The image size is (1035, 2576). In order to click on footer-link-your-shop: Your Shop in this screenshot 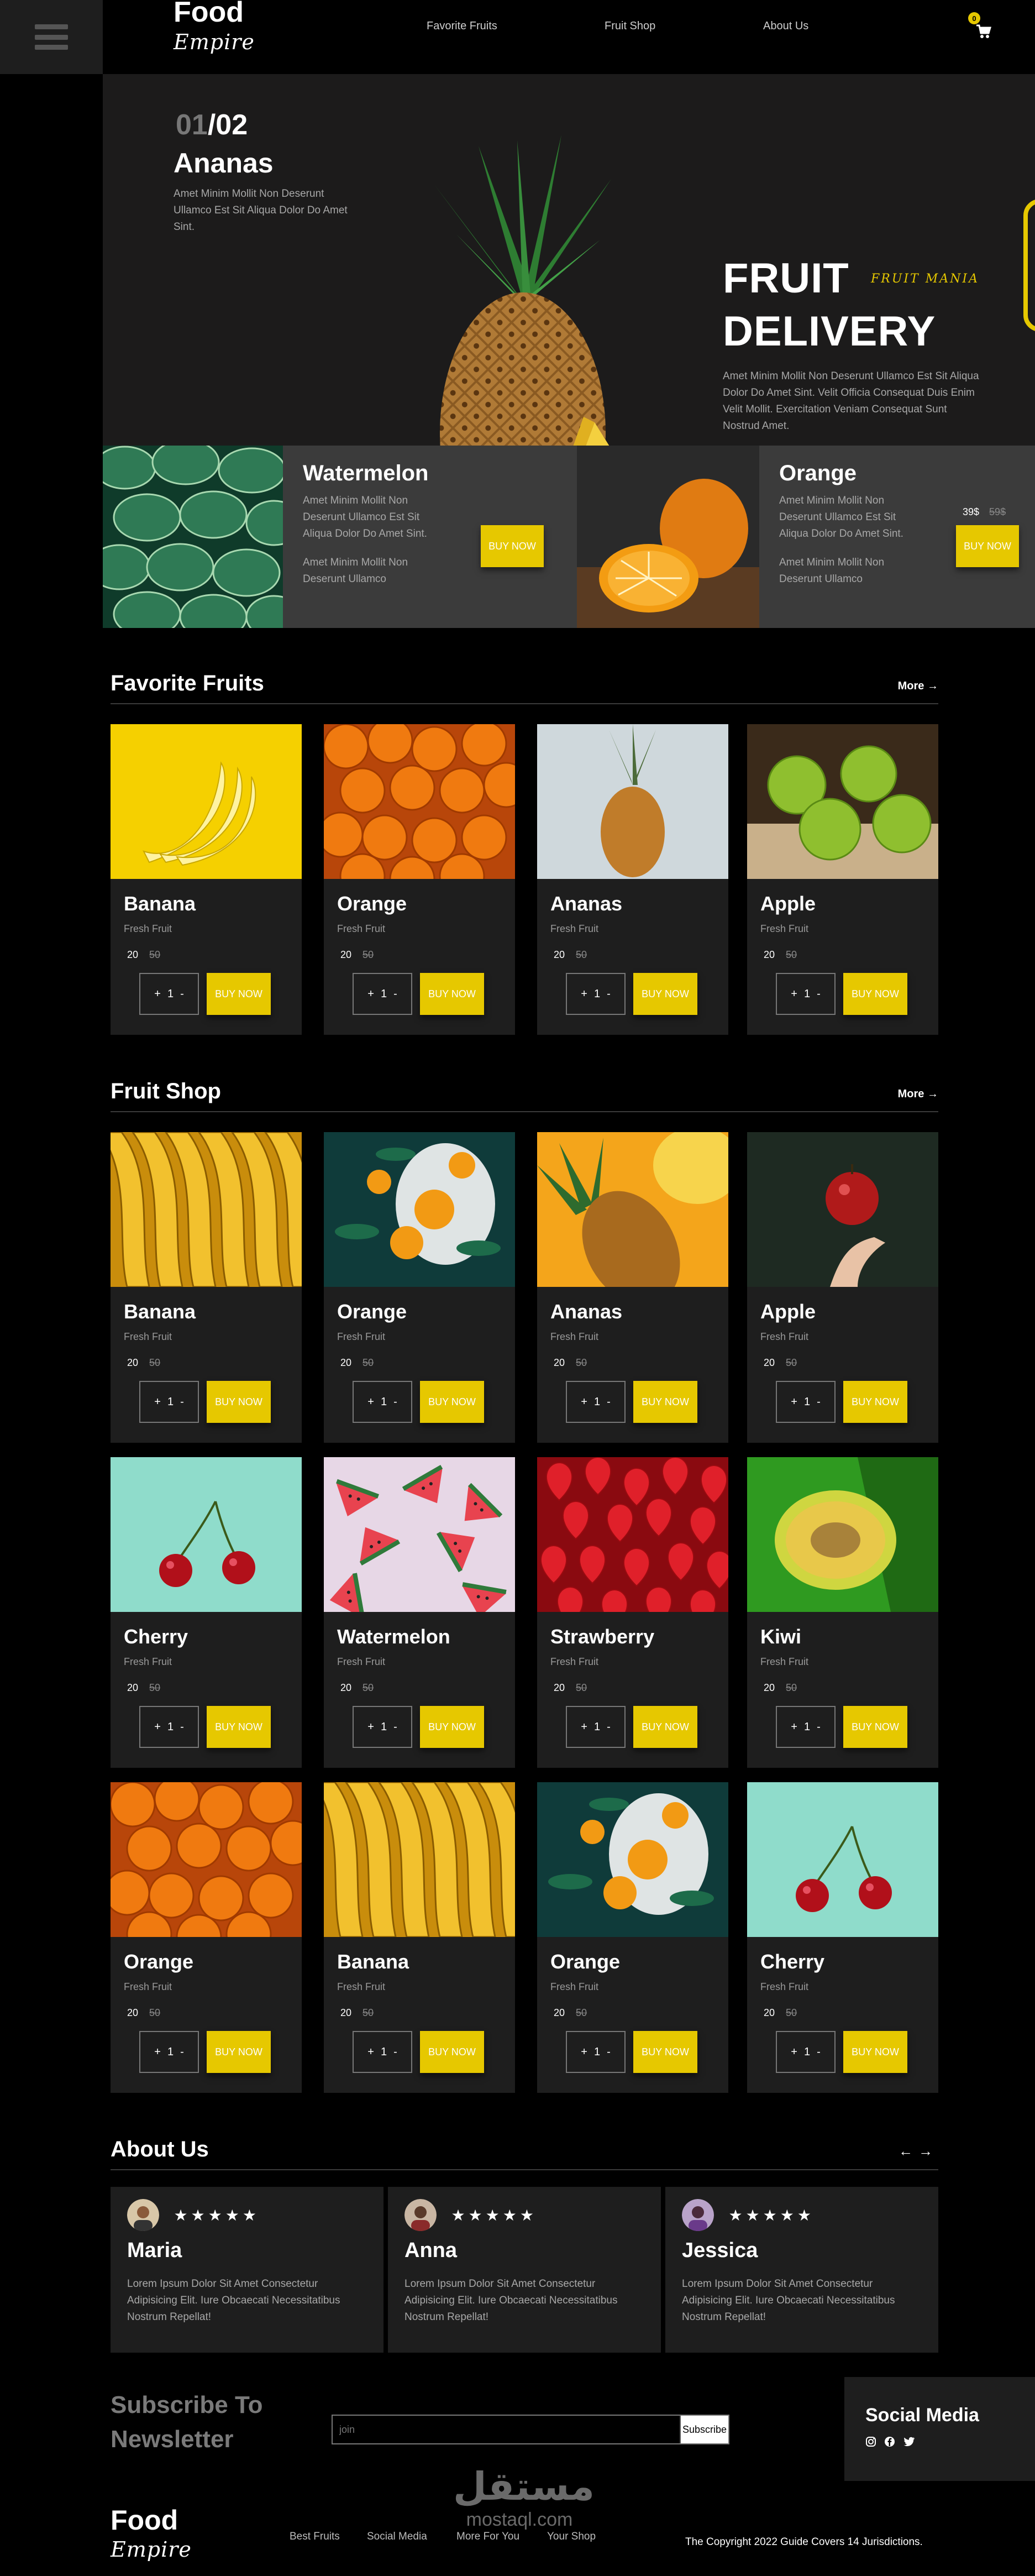, I will do `click(571, 2537)`.